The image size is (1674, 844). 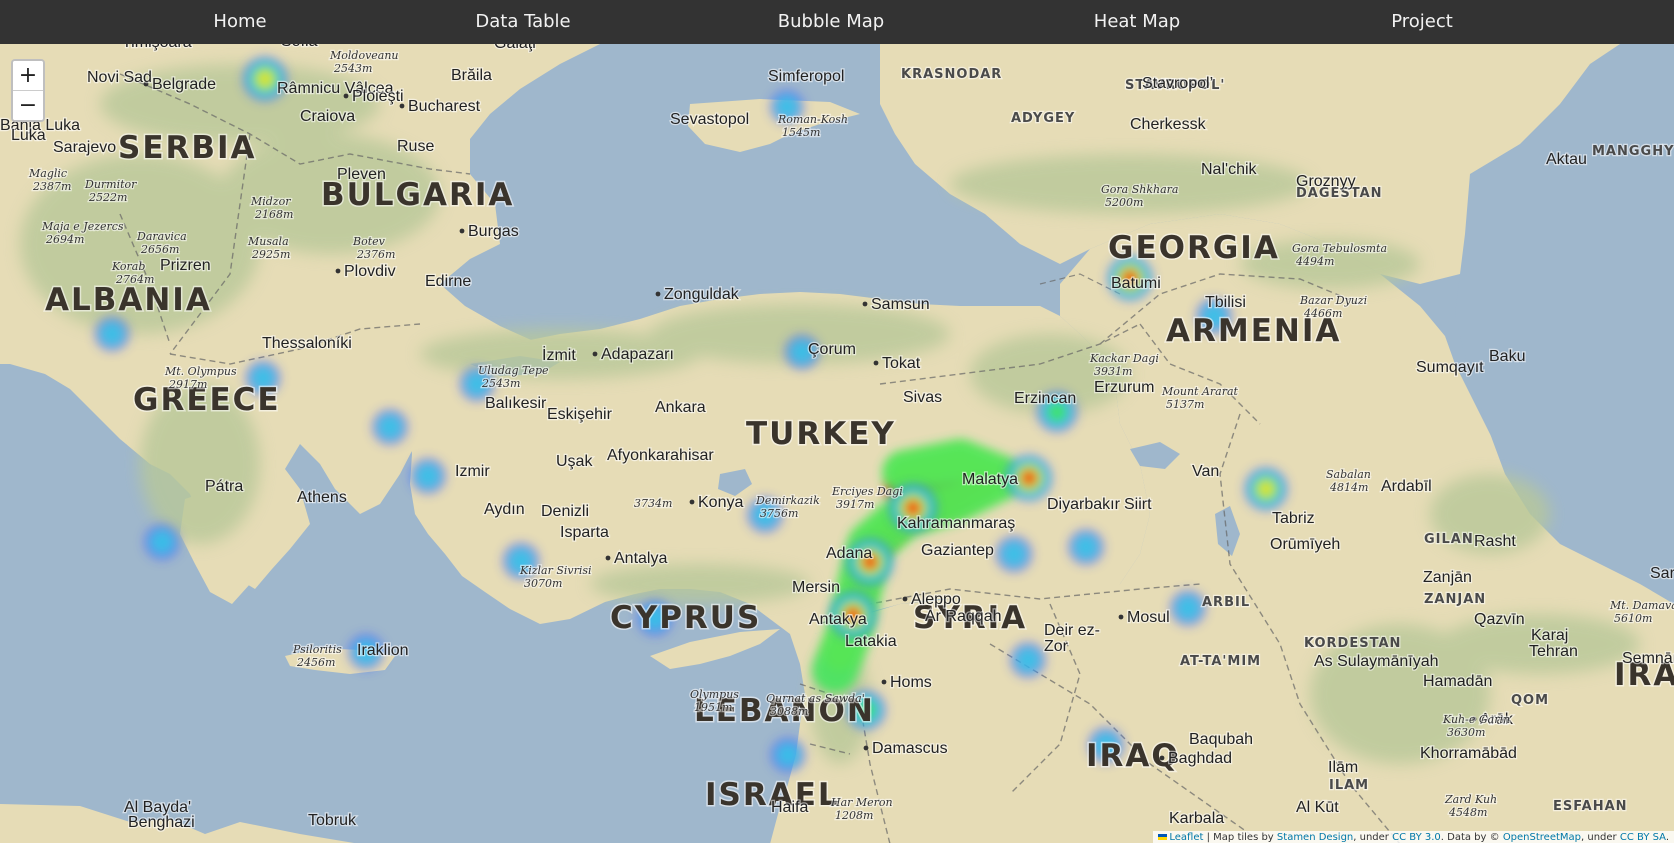 I want to click on peak-elev-17: 1208m, so click(x=854, y=815).